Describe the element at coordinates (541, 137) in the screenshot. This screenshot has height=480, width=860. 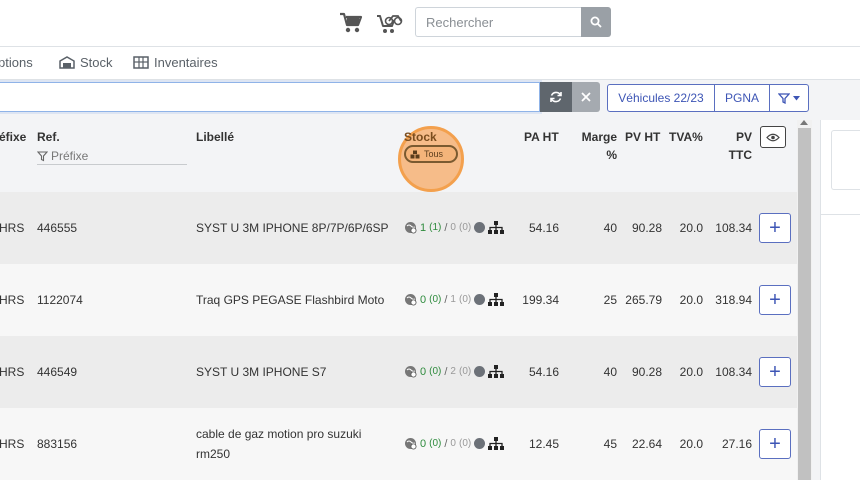
I see `column-header-pa-ht: PA HT` at that location.